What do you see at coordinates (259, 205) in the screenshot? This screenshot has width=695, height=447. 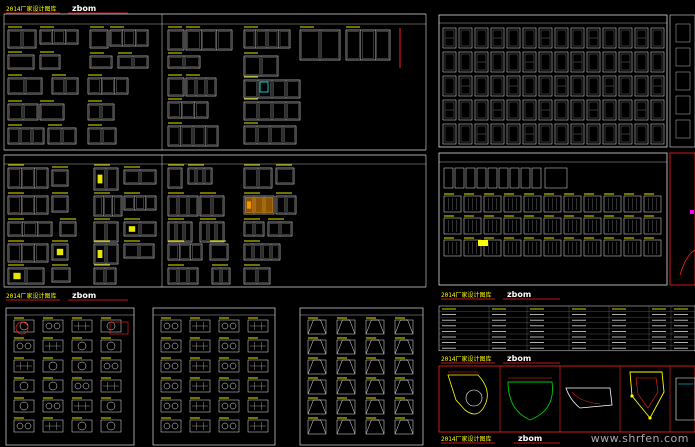 I see `orange-highlight` at bounding box center [259, 205].